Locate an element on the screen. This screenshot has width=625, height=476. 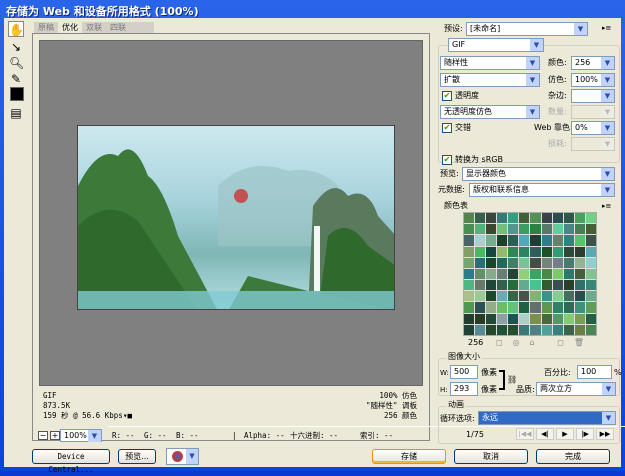
optimize-menu-icon: ▸≡ is located at coordinates (606, 28).